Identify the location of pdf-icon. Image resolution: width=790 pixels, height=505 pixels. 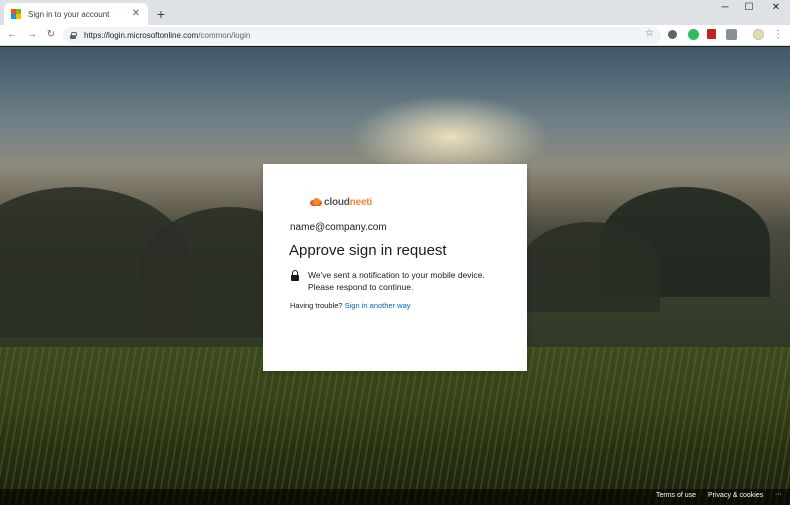
(711, 34).